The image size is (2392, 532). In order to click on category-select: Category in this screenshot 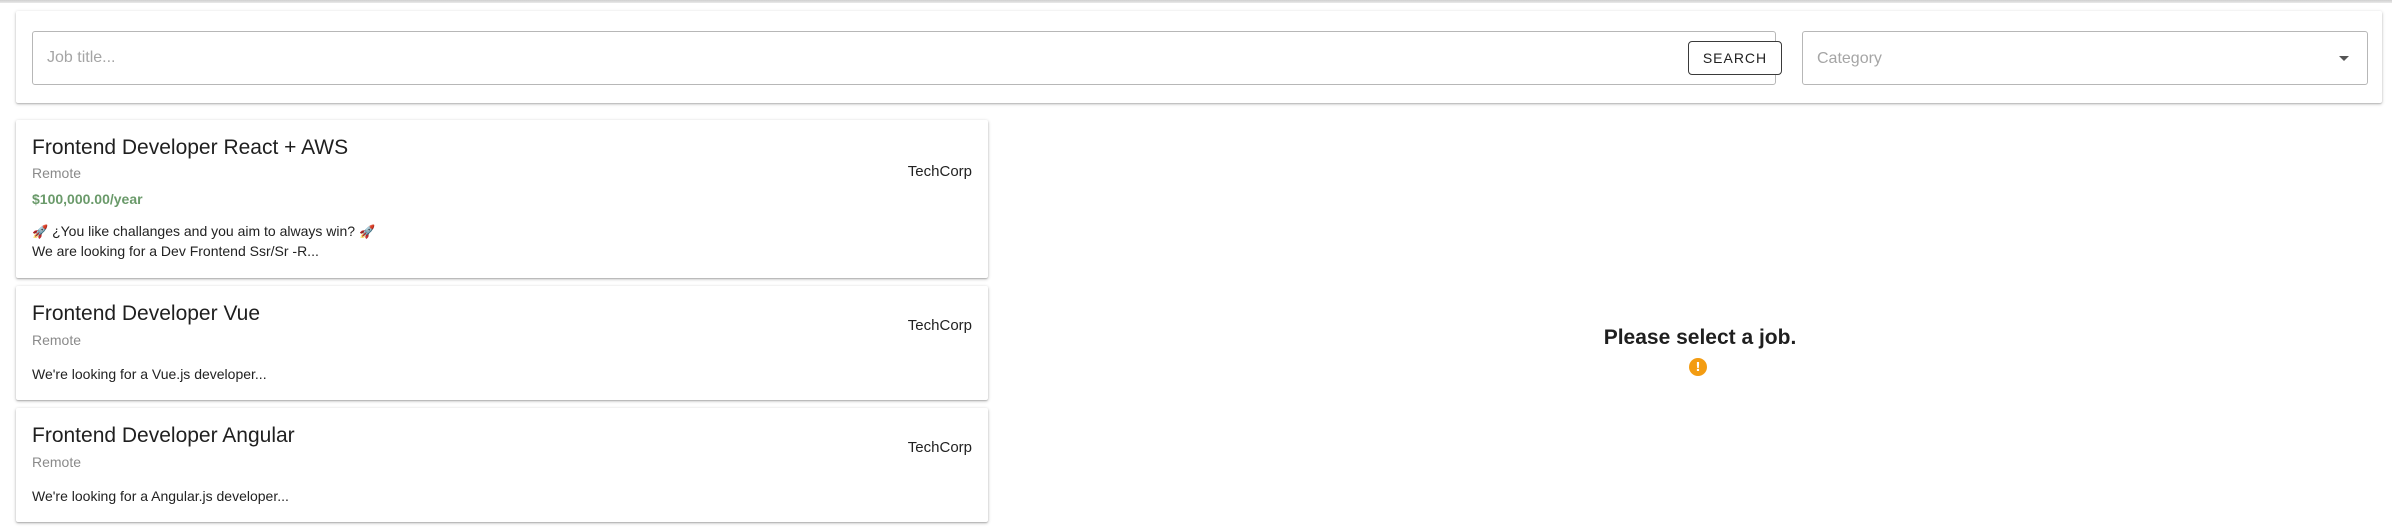, I will do `click(2085, 58)`.